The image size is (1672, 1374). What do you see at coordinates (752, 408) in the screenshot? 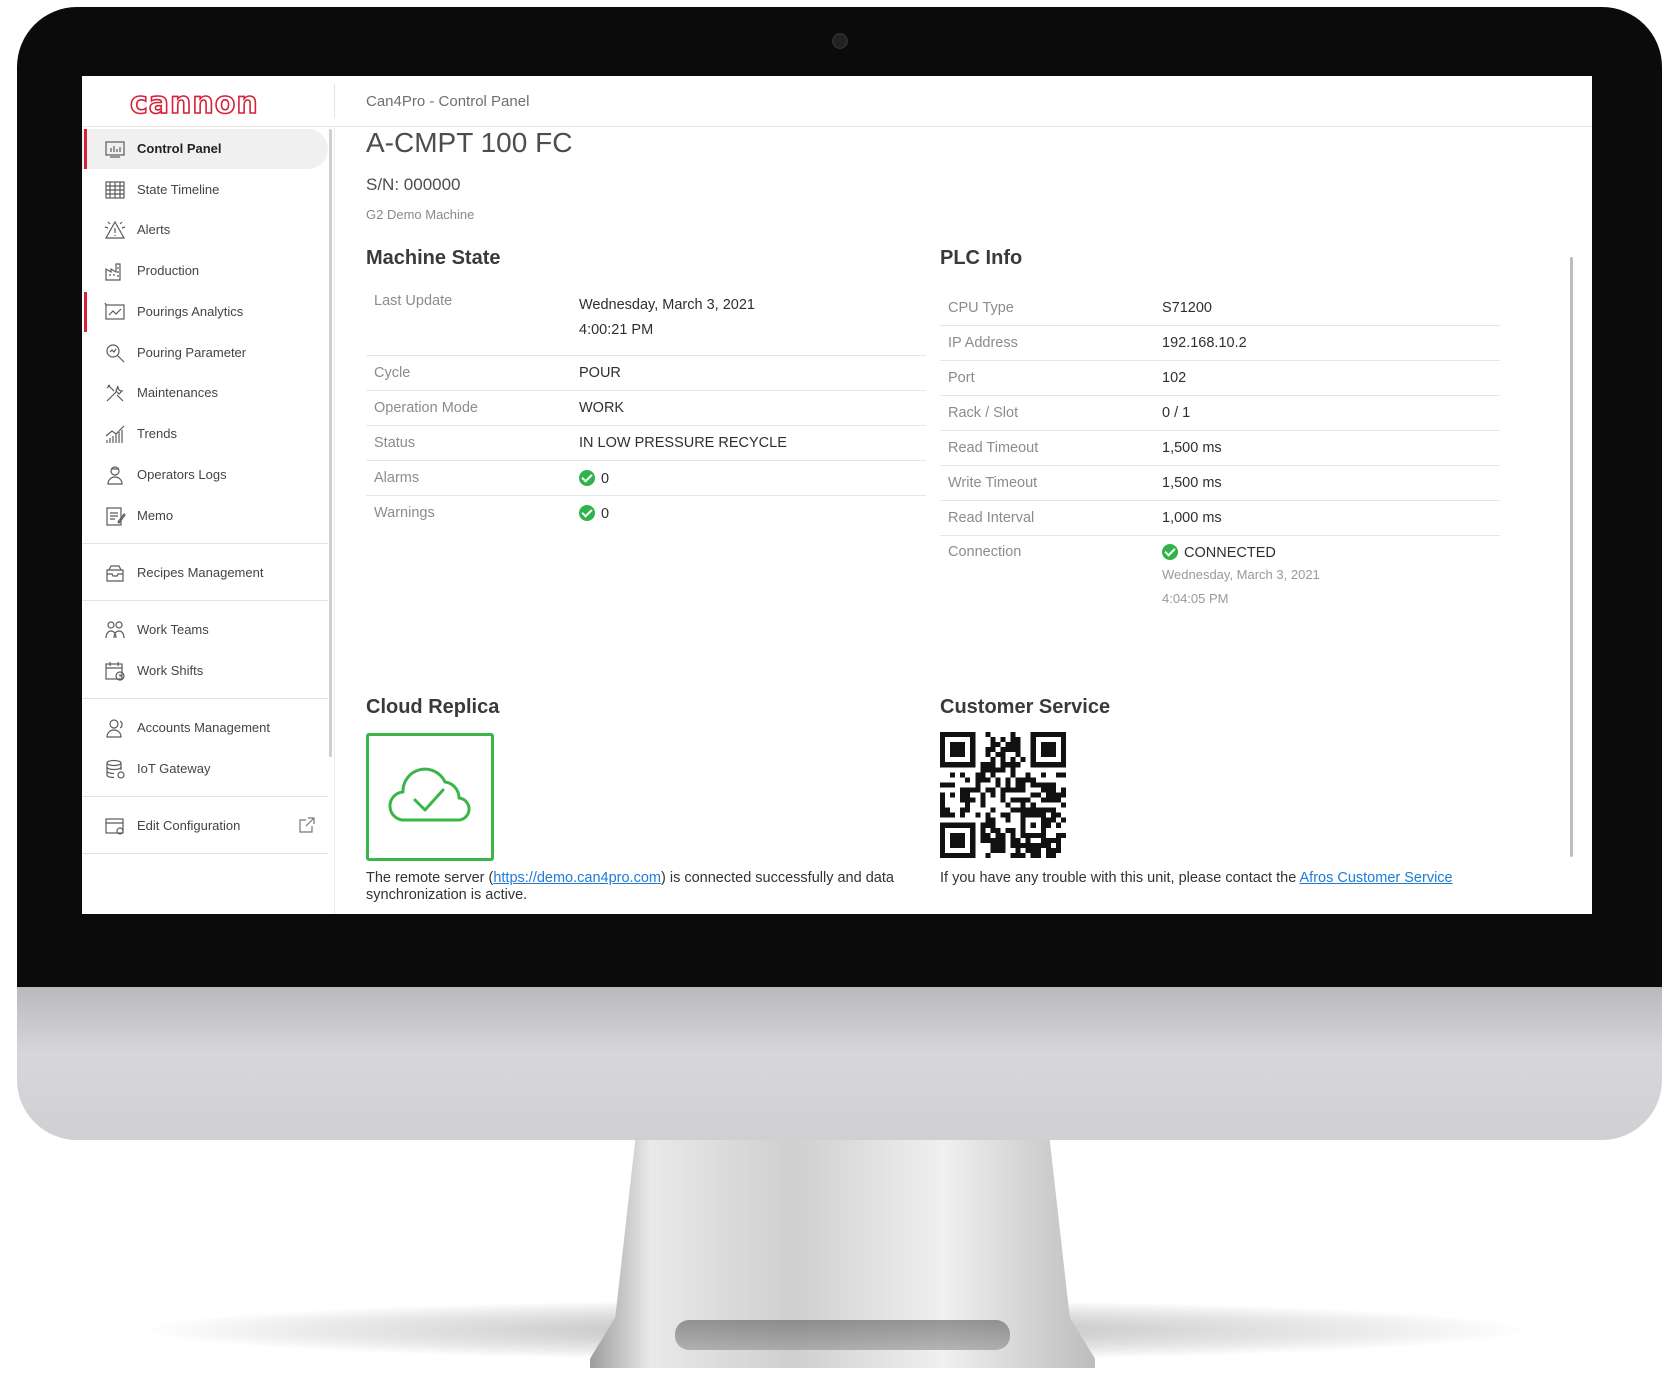
I see `operation-mode-value: WORK` at bounding box center [752, 408].